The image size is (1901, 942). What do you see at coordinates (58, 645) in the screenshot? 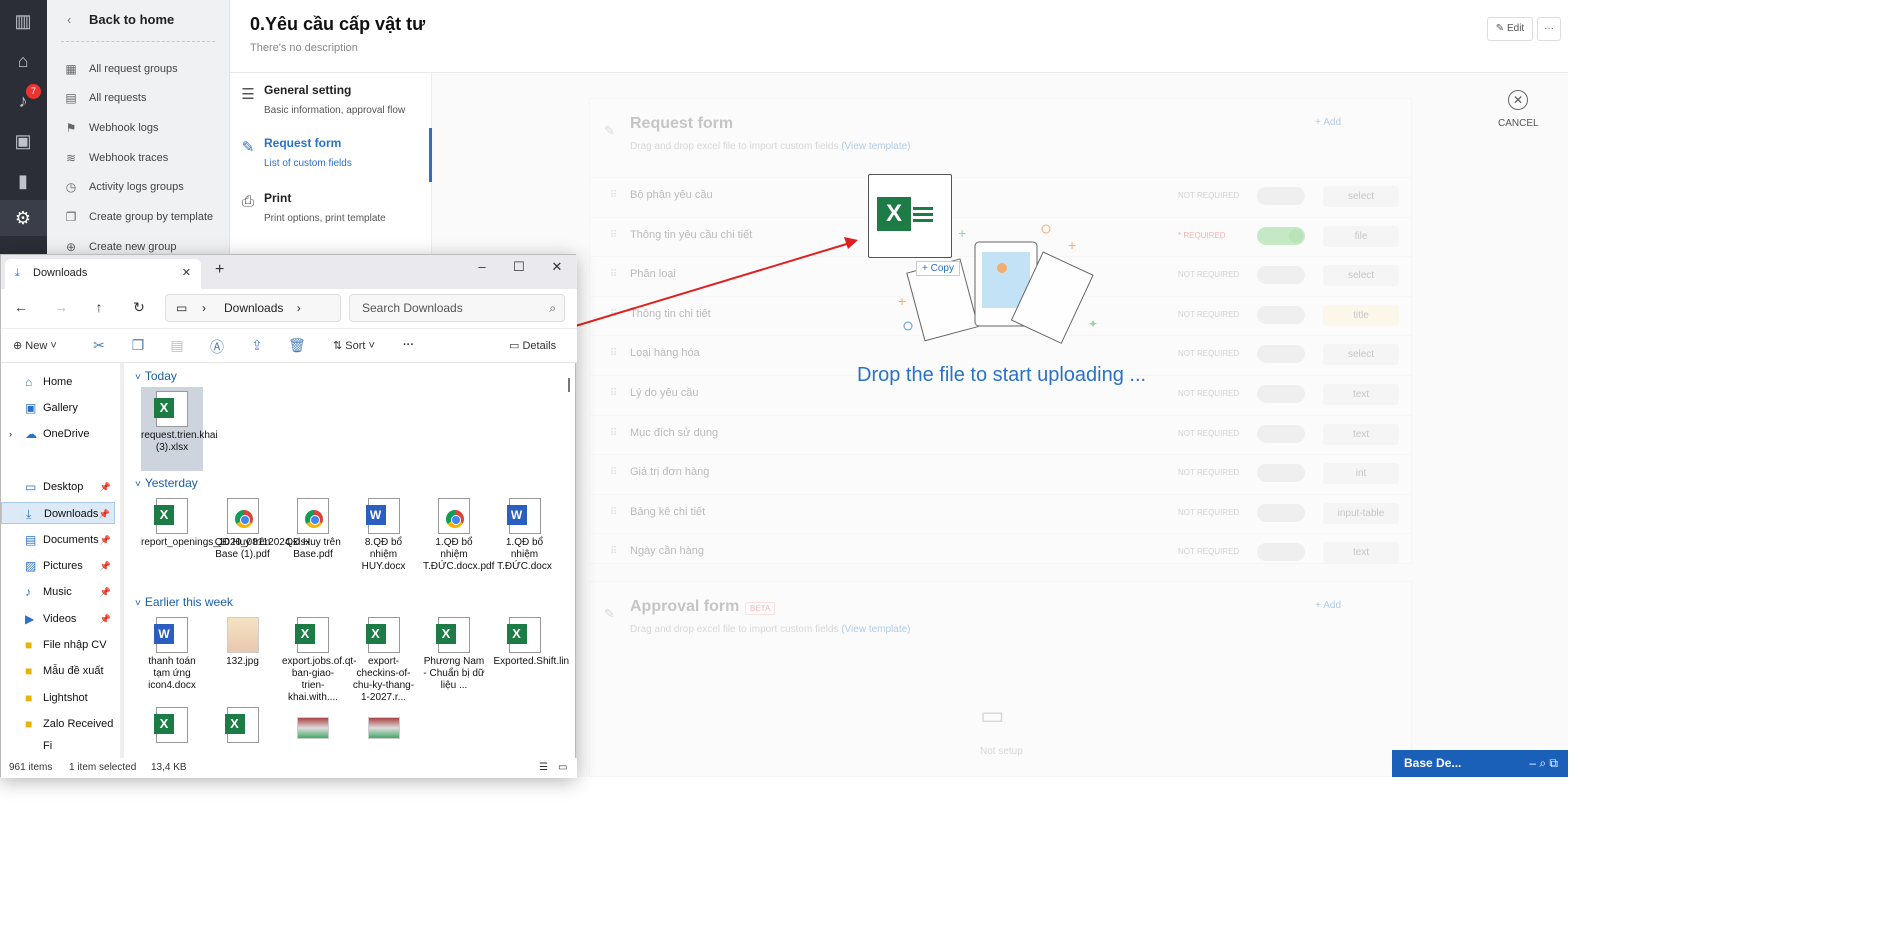
I see `nav-item-file-nh-p-cv: ■ File nhập CV` at bounding box center [58, 645].